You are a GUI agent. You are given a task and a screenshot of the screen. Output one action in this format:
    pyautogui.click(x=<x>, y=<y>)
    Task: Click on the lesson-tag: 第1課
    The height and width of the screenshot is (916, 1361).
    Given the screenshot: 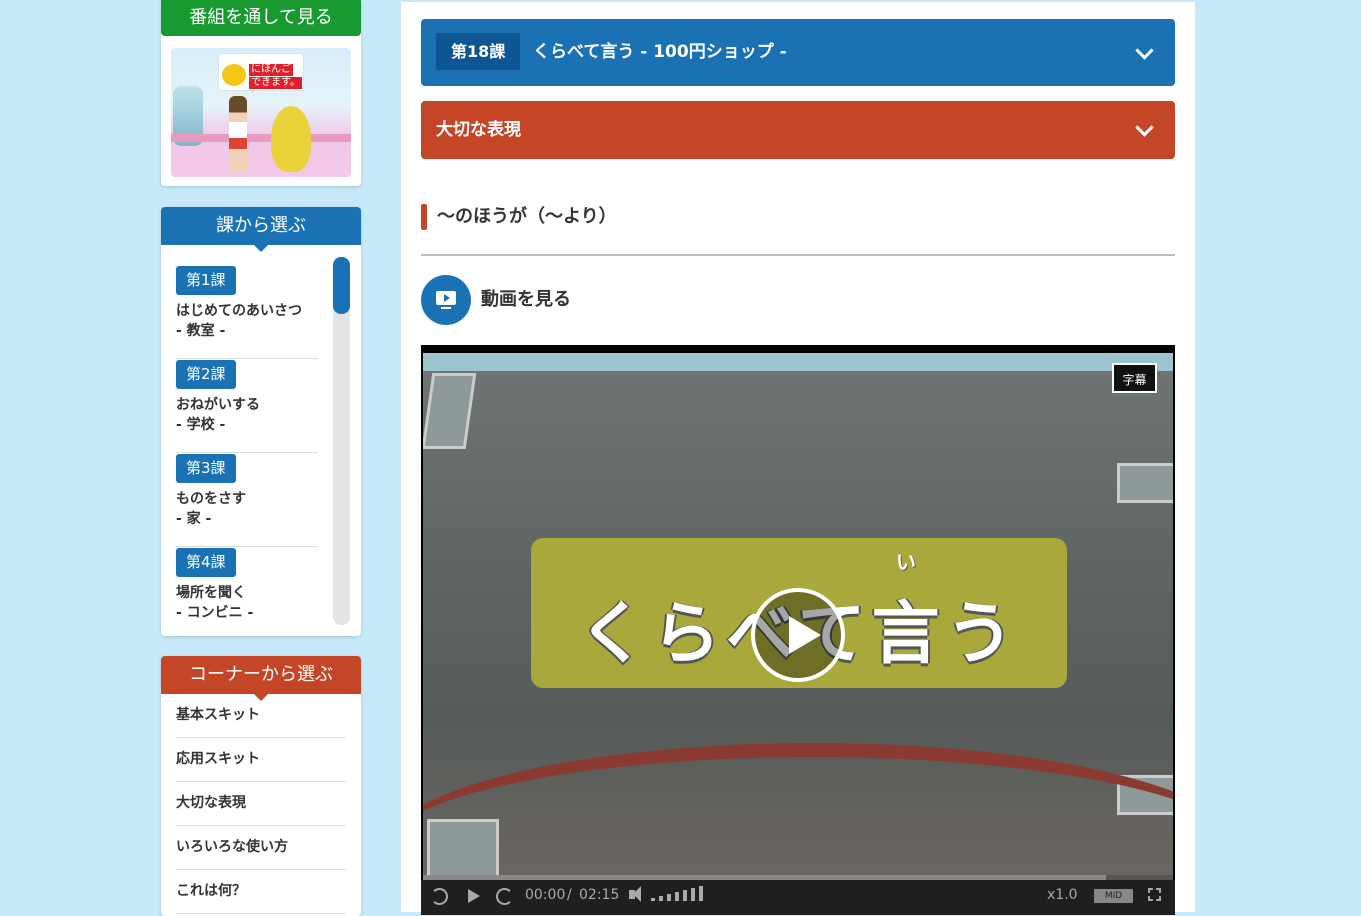 What is the action you would take?
    pyautogui.click(x=206, y=280)
    